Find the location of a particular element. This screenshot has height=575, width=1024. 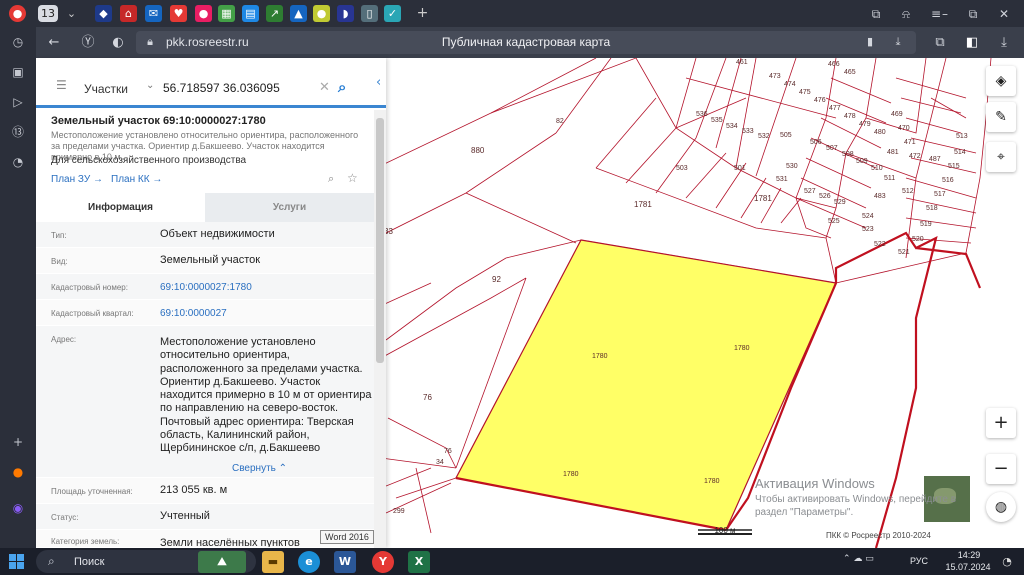

file-explorer-icon: ▬ is located at coordinates (273, 562).